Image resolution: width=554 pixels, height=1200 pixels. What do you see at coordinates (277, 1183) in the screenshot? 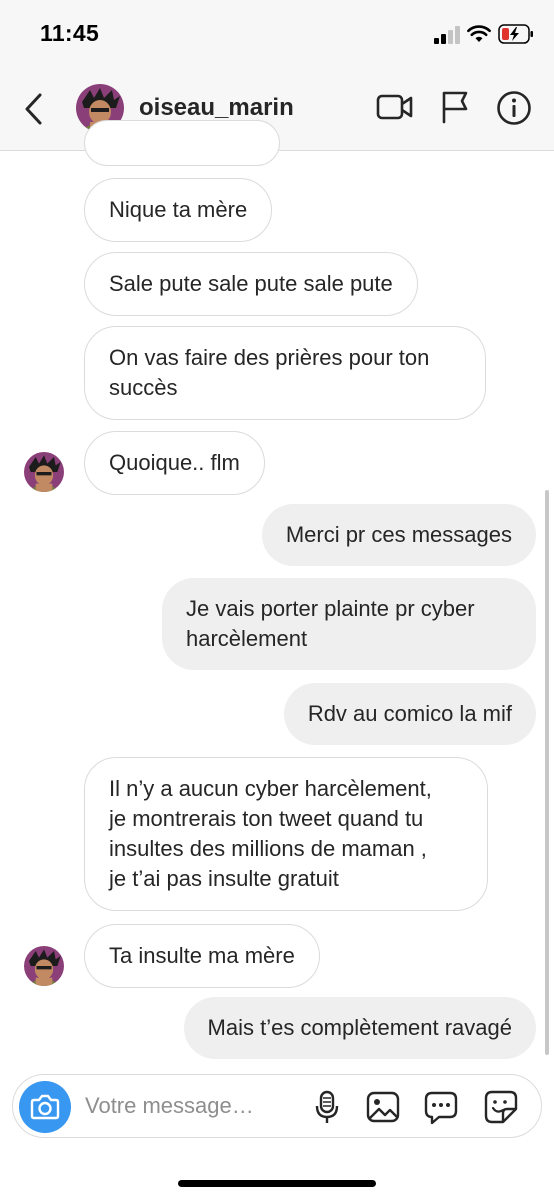
I see `home-indicator` at bounding box center [277, 1183].